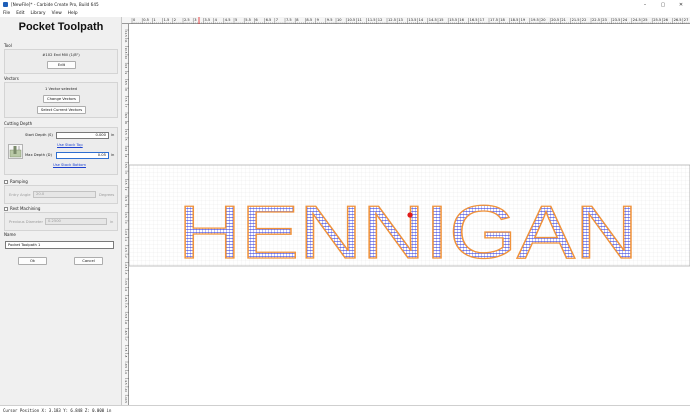  Describe the element at coordinates (482, 20) in the screenshot. I see `ruler-label: 17` at that location.